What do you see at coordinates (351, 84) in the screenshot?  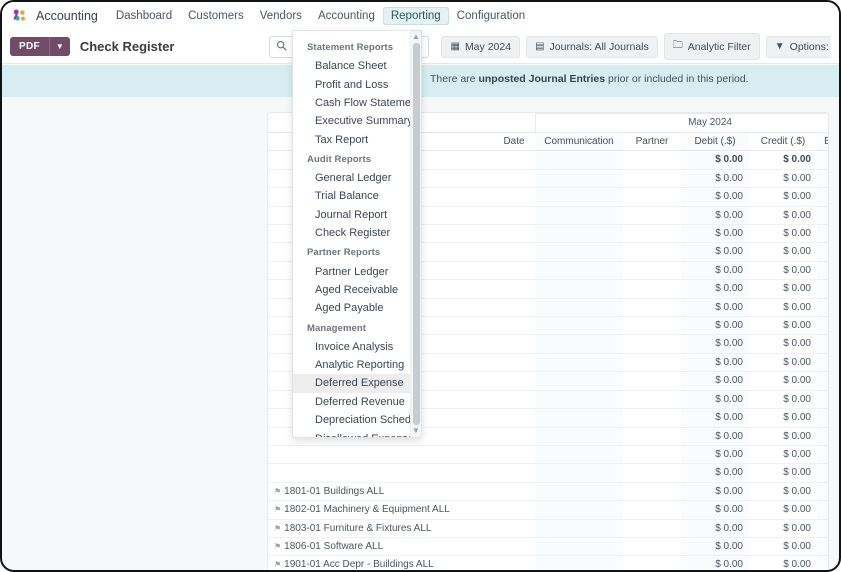 I see `dropdown-item-profit-and-loss: Profit and Loss` at bounding box center [351, 84].